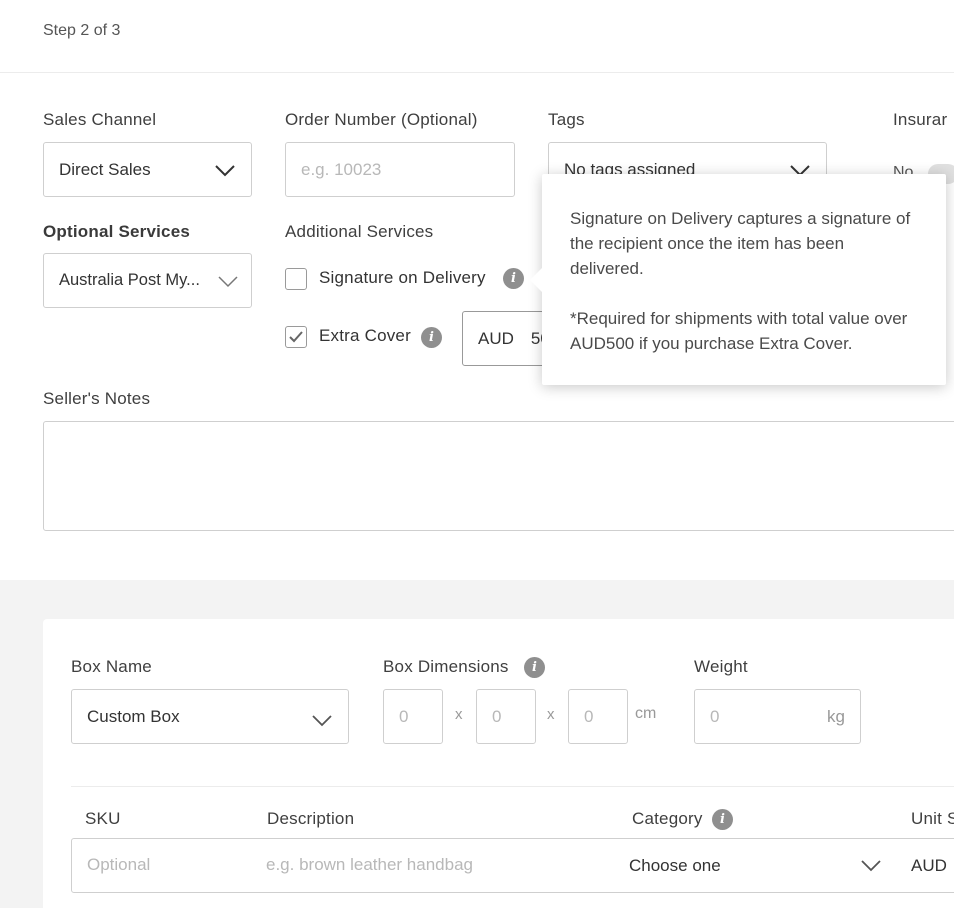 Image resolution: width=954 pixels, height=908 pixels. I want to click on box-name-select: Custom Box, so click(210, 716).